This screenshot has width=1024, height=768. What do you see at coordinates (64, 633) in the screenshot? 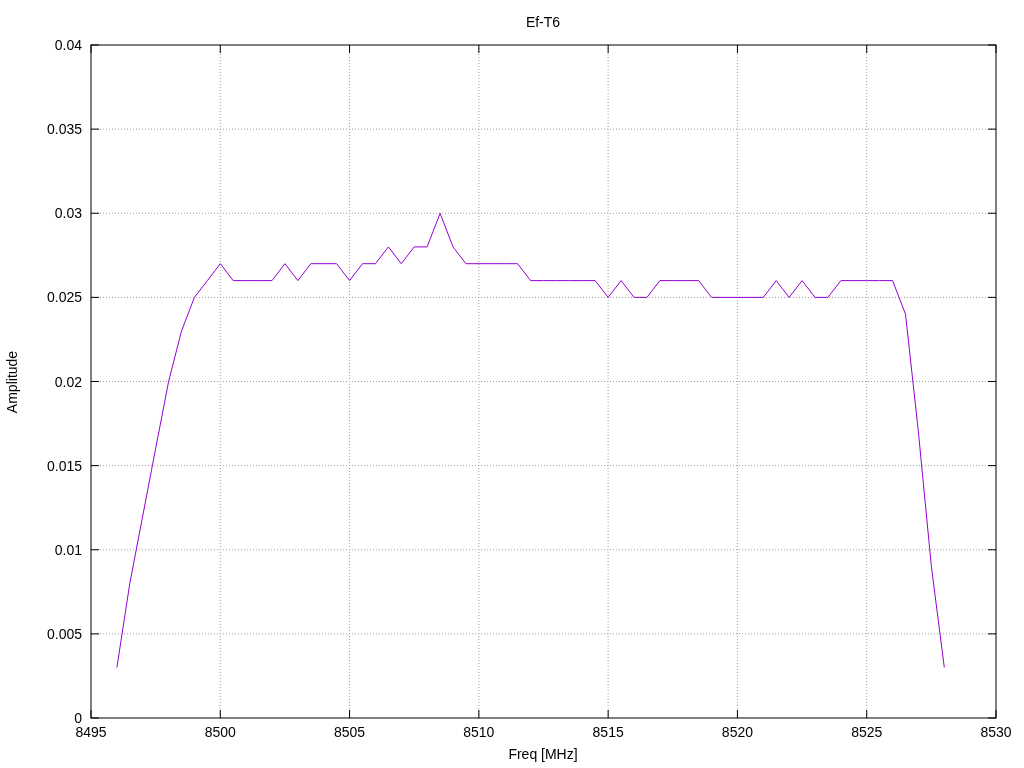
I see `tick-label: 0.005` at bounding box center [64, 633].